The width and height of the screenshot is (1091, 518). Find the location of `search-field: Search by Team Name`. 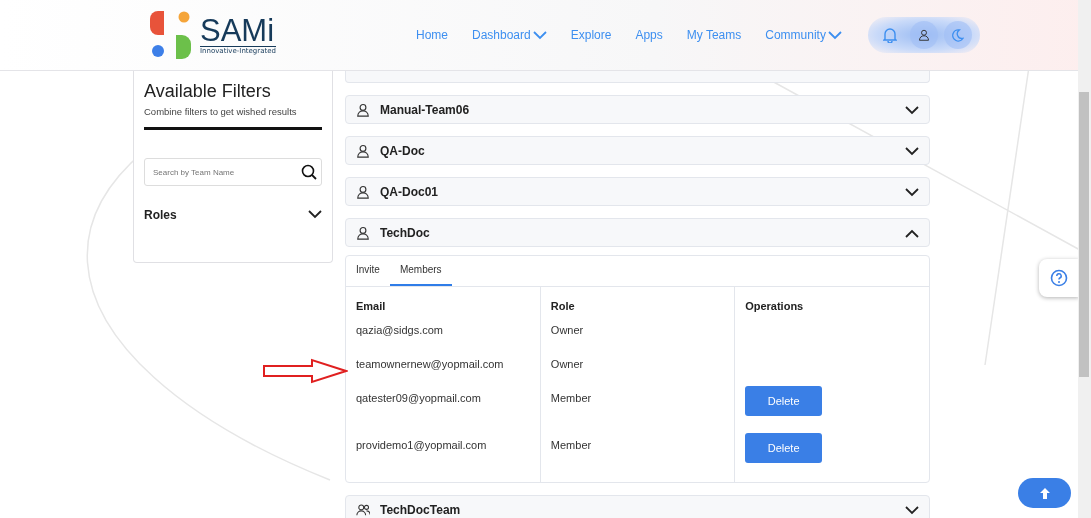

search-field: Search by Team Name is located at coordinates (233, 172).